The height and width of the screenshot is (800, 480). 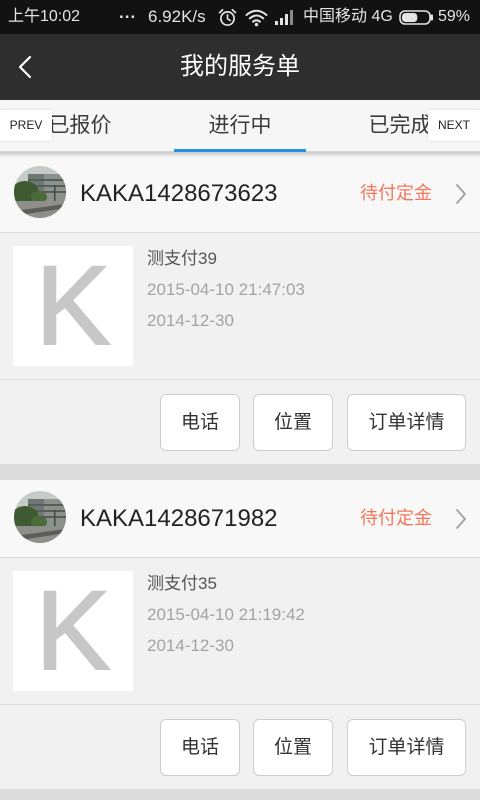 I want to click on service-name: 测支付39, so click(x=182, y=258).